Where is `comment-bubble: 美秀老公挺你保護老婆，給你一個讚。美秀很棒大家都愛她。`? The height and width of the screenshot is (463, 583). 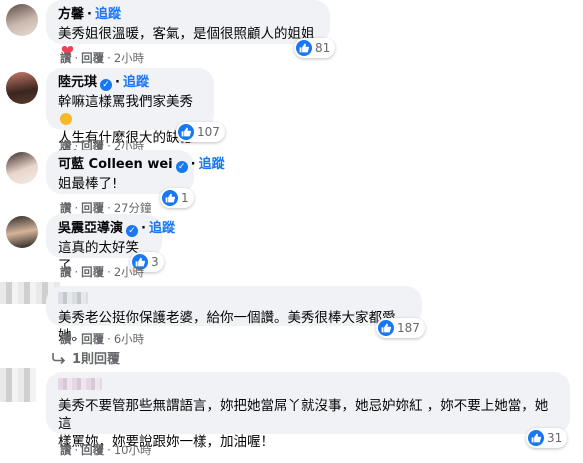 comment-bubble: 美秀老公挺你保護老婆，給你一個讚。美秀很棒大家都愛她。 is located at coordinates (234, 315).